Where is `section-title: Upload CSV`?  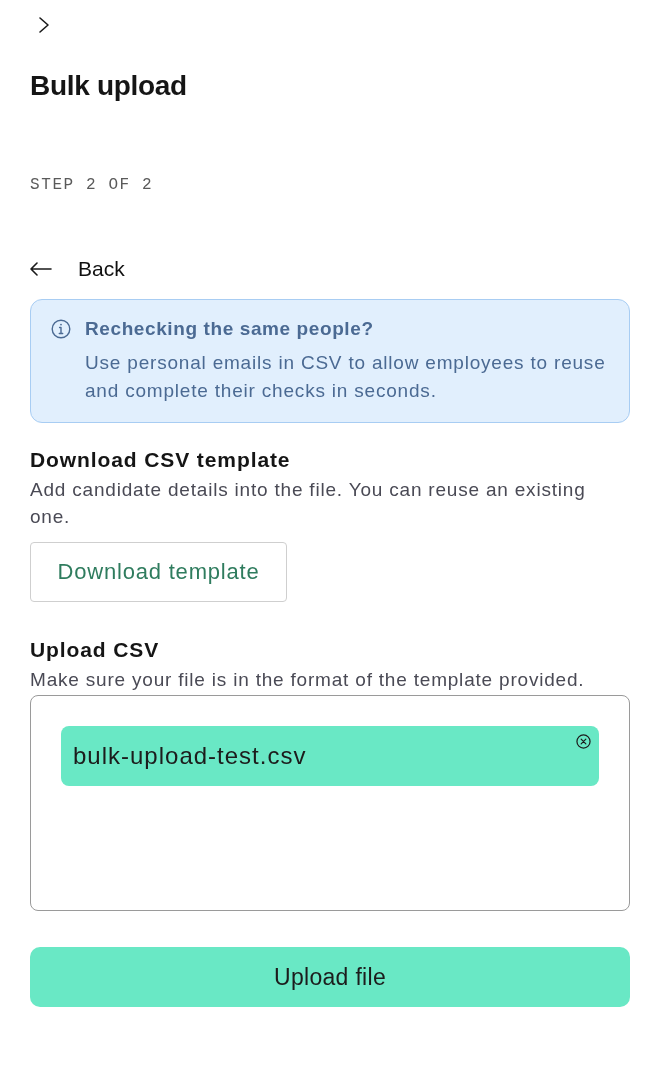
section-title: Upload CSV is located at coordinates (95, 650).